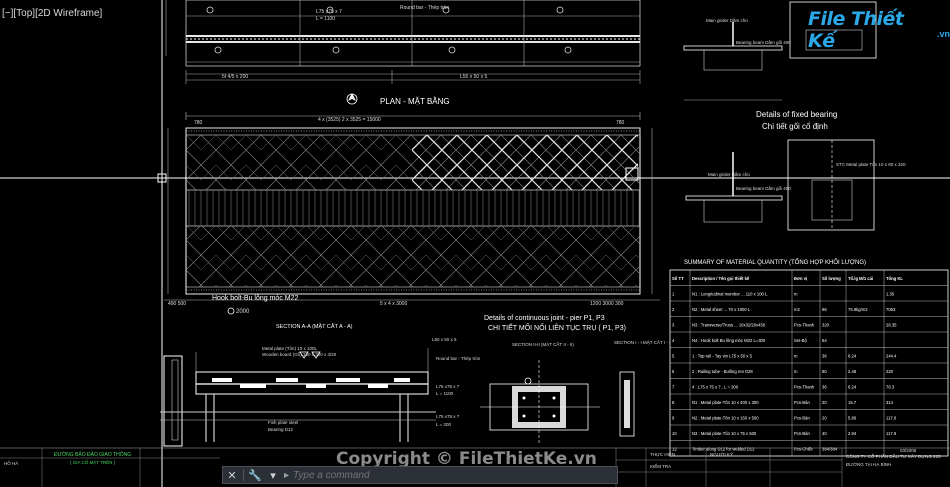 This screenshot has height=487, width=950. Describe the element at coordinates (908, 450) in the screenshot. I see `tb-date: 03/2006` at that location.